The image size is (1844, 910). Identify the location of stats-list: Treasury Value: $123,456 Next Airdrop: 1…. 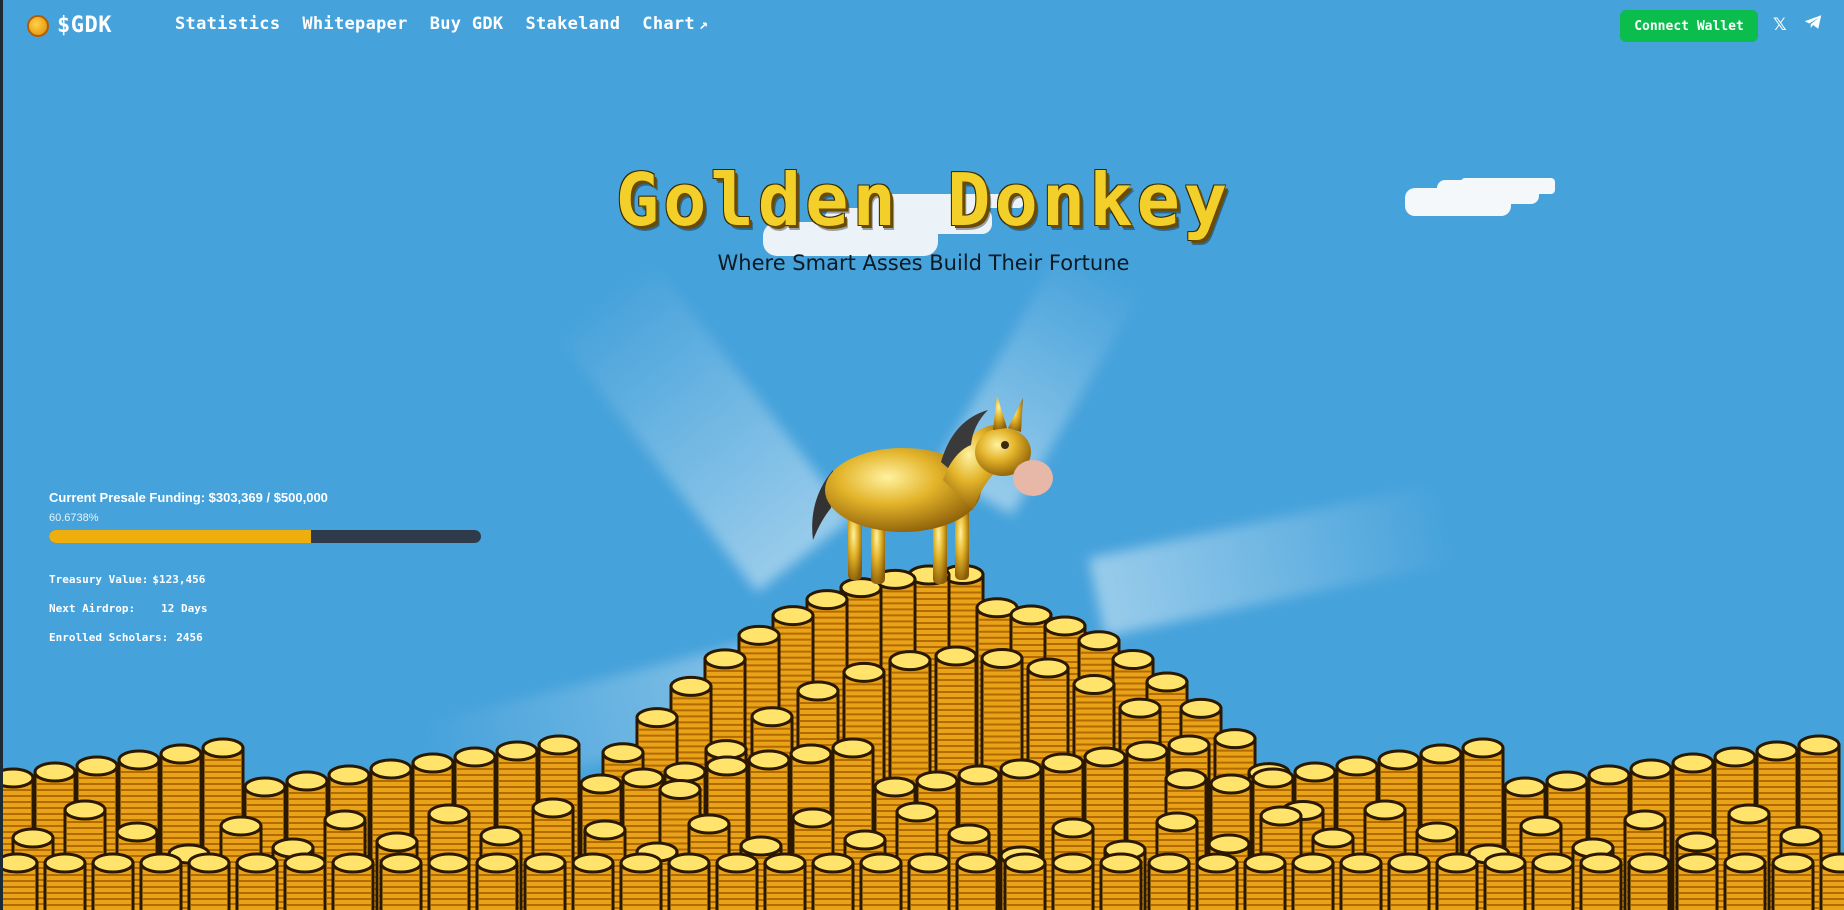
(269, 616).